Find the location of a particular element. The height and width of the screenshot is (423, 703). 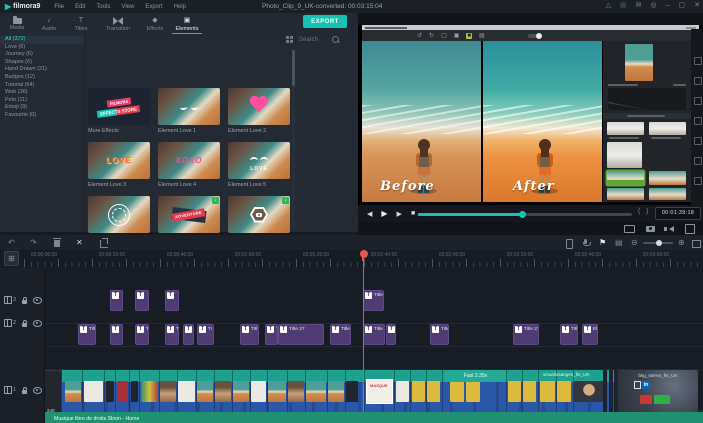

export-button: EXPORT is located at coordinates (325, 21).